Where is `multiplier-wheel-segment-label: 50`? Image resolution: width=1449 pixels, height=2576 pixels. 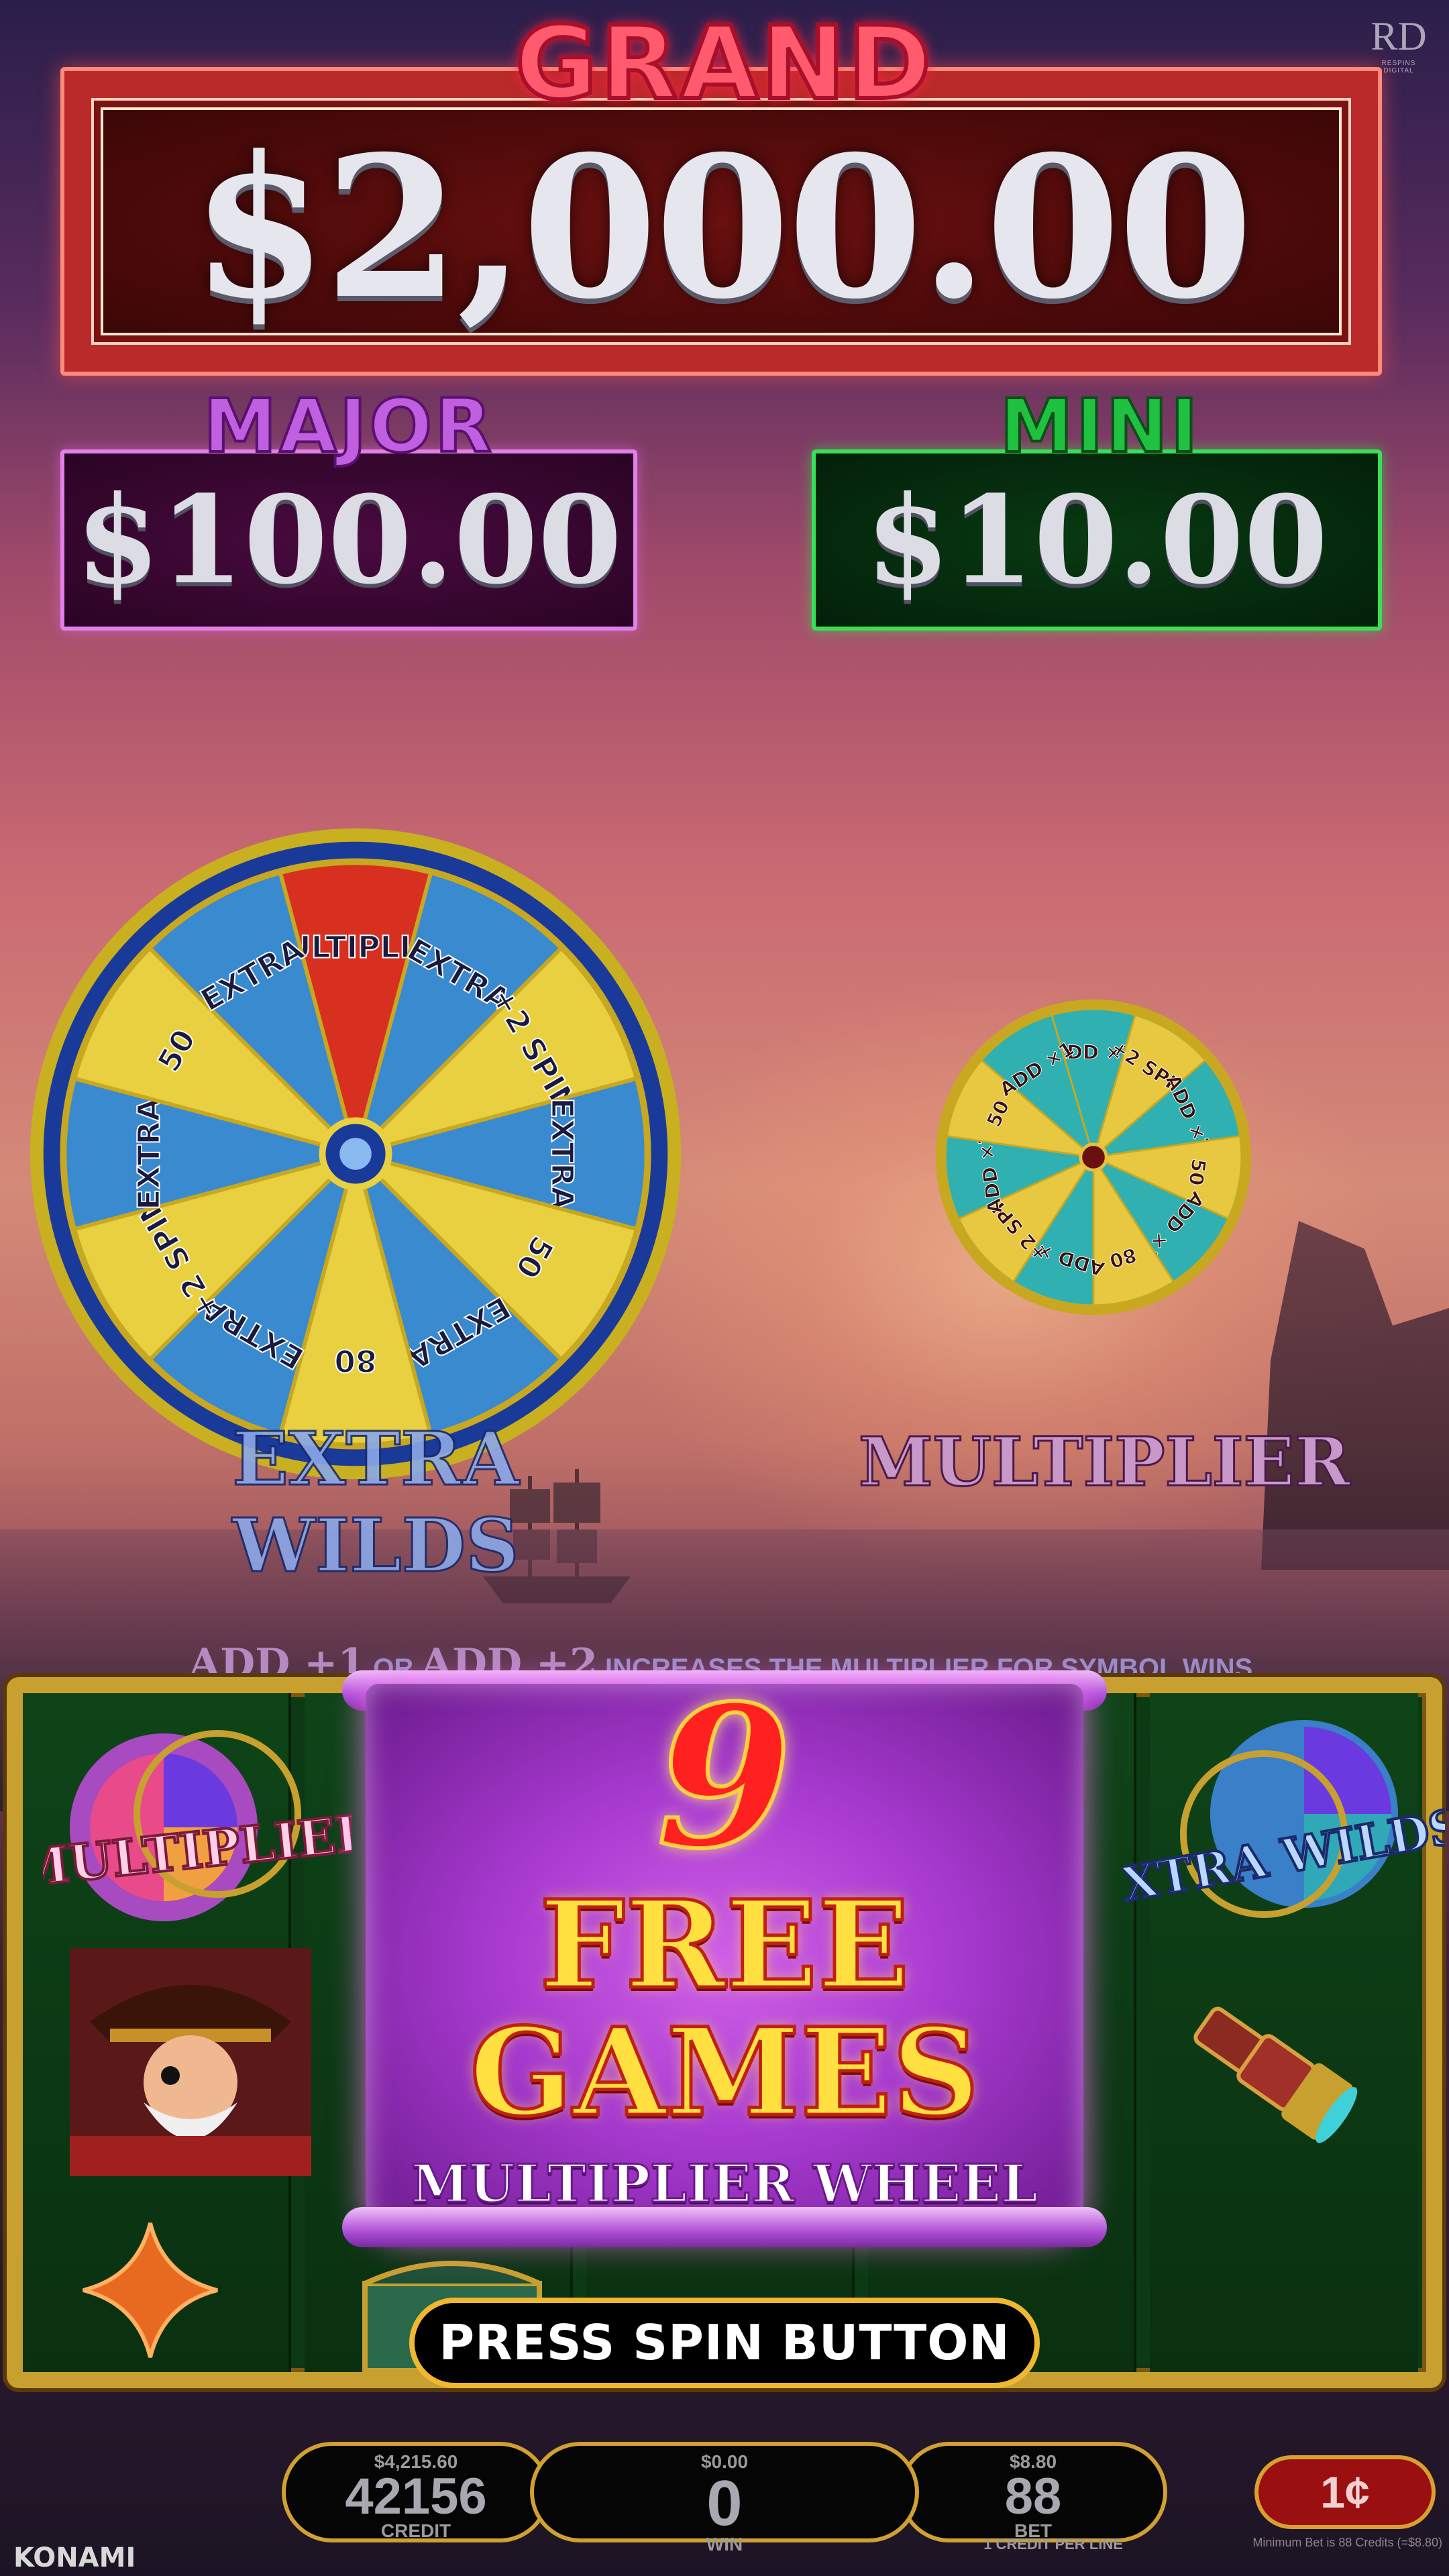
multiplier-wheel-segment-label: 50 is located at coordinates (1197, 1172).